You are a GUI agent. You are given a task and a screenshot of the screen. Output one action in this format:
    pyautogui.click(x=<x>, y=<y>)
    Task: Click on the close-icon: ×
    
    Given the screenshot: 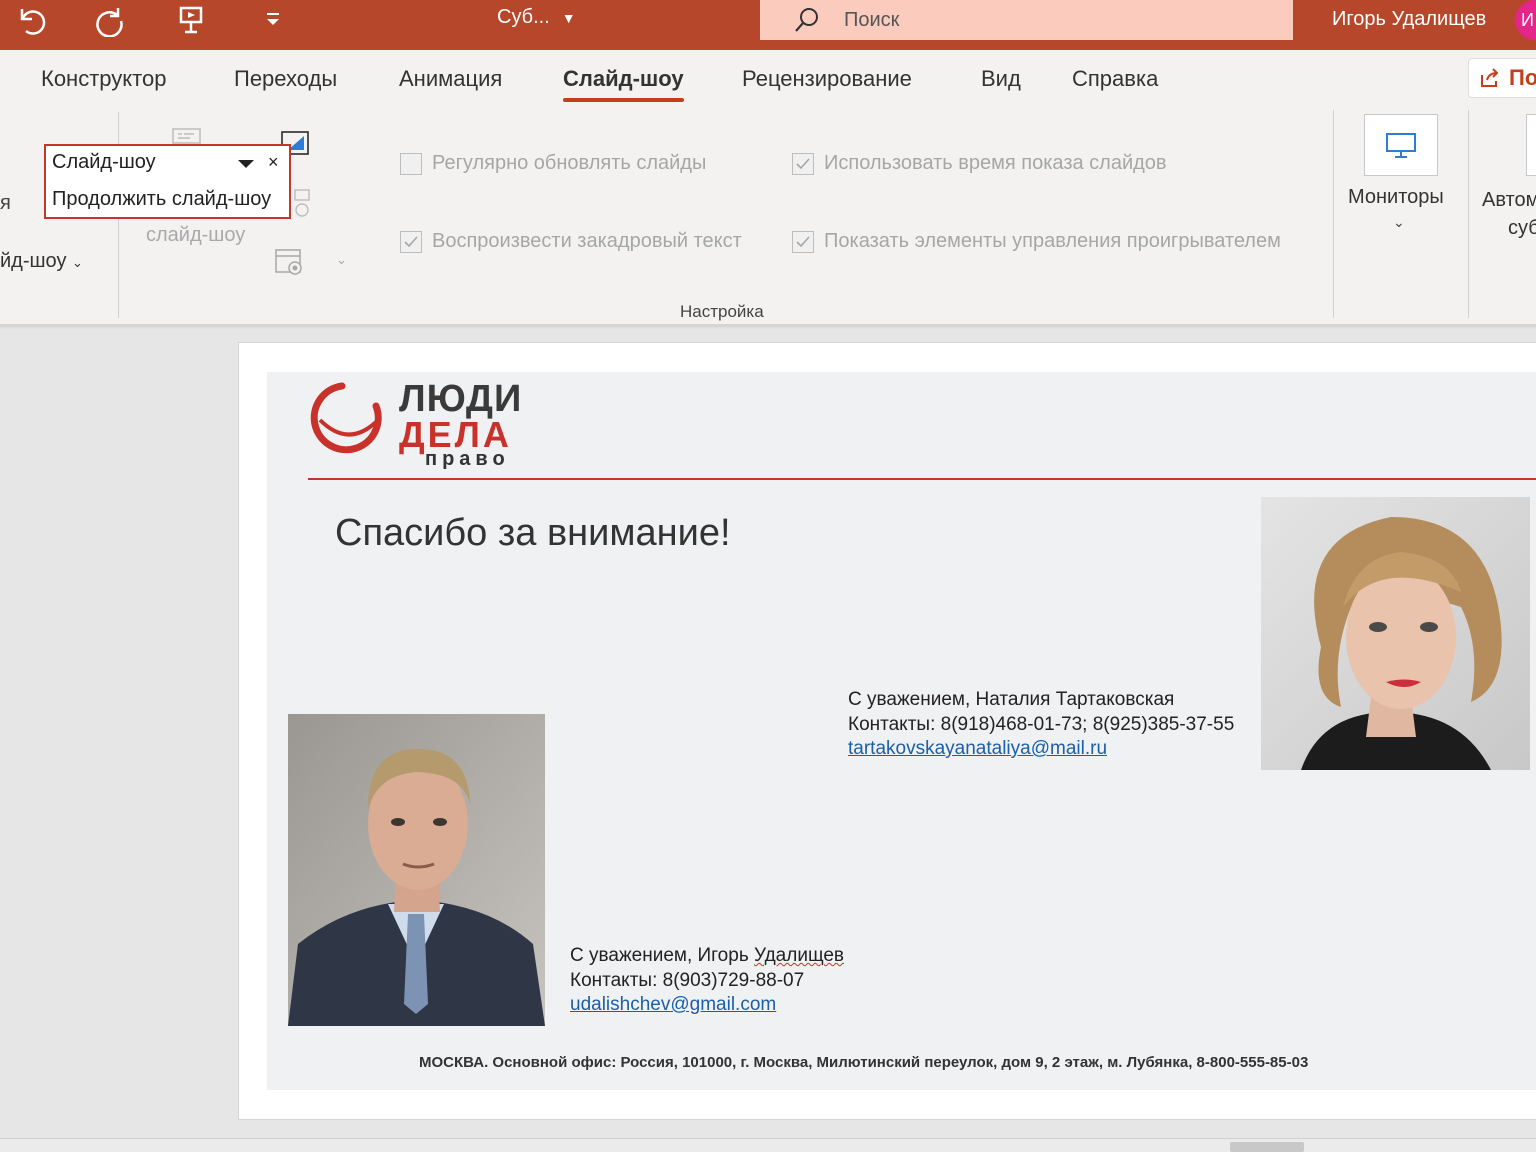 What is the action you would take?
    pyautogui.click(x=273, y=162)
    